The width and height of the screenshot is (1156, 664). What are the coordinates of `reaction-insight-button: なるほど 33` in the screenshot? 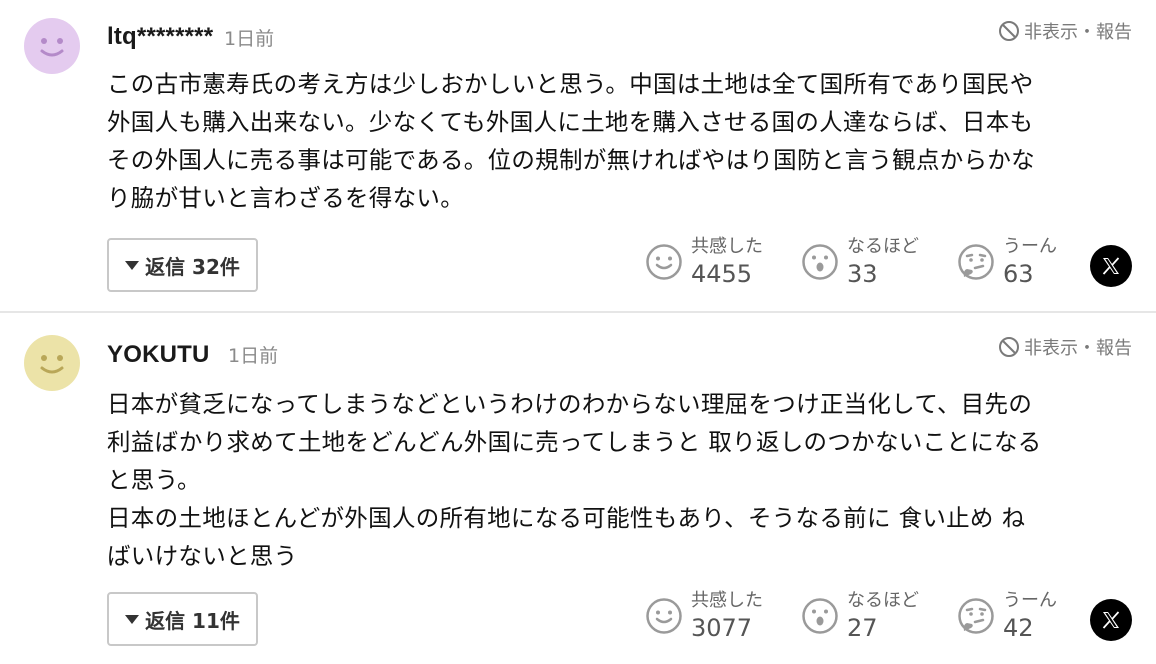 It's located at (860, 262).